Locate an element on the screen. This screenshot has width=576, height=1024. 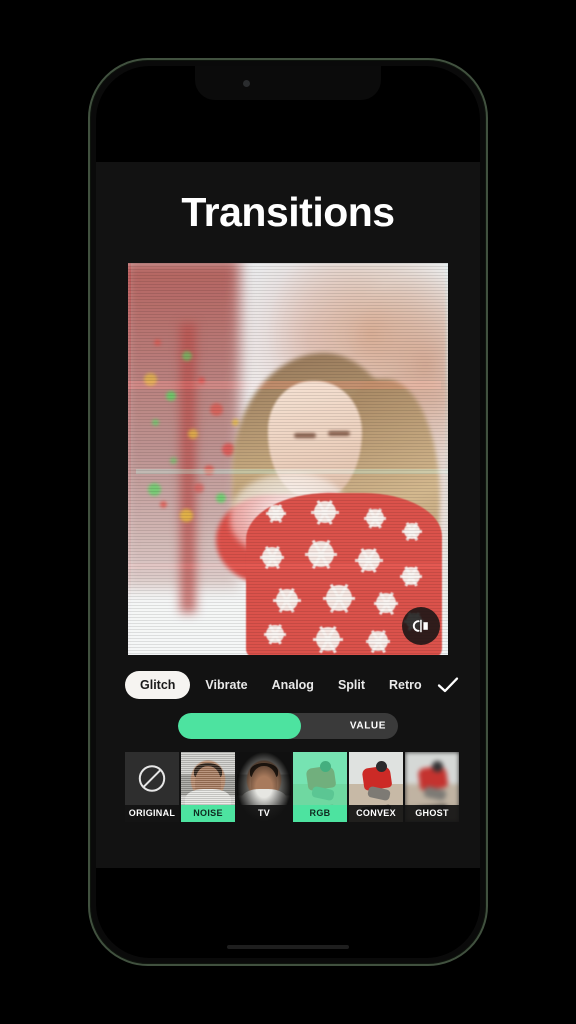
filter-tv: TV is located at coordinates (264, 787).